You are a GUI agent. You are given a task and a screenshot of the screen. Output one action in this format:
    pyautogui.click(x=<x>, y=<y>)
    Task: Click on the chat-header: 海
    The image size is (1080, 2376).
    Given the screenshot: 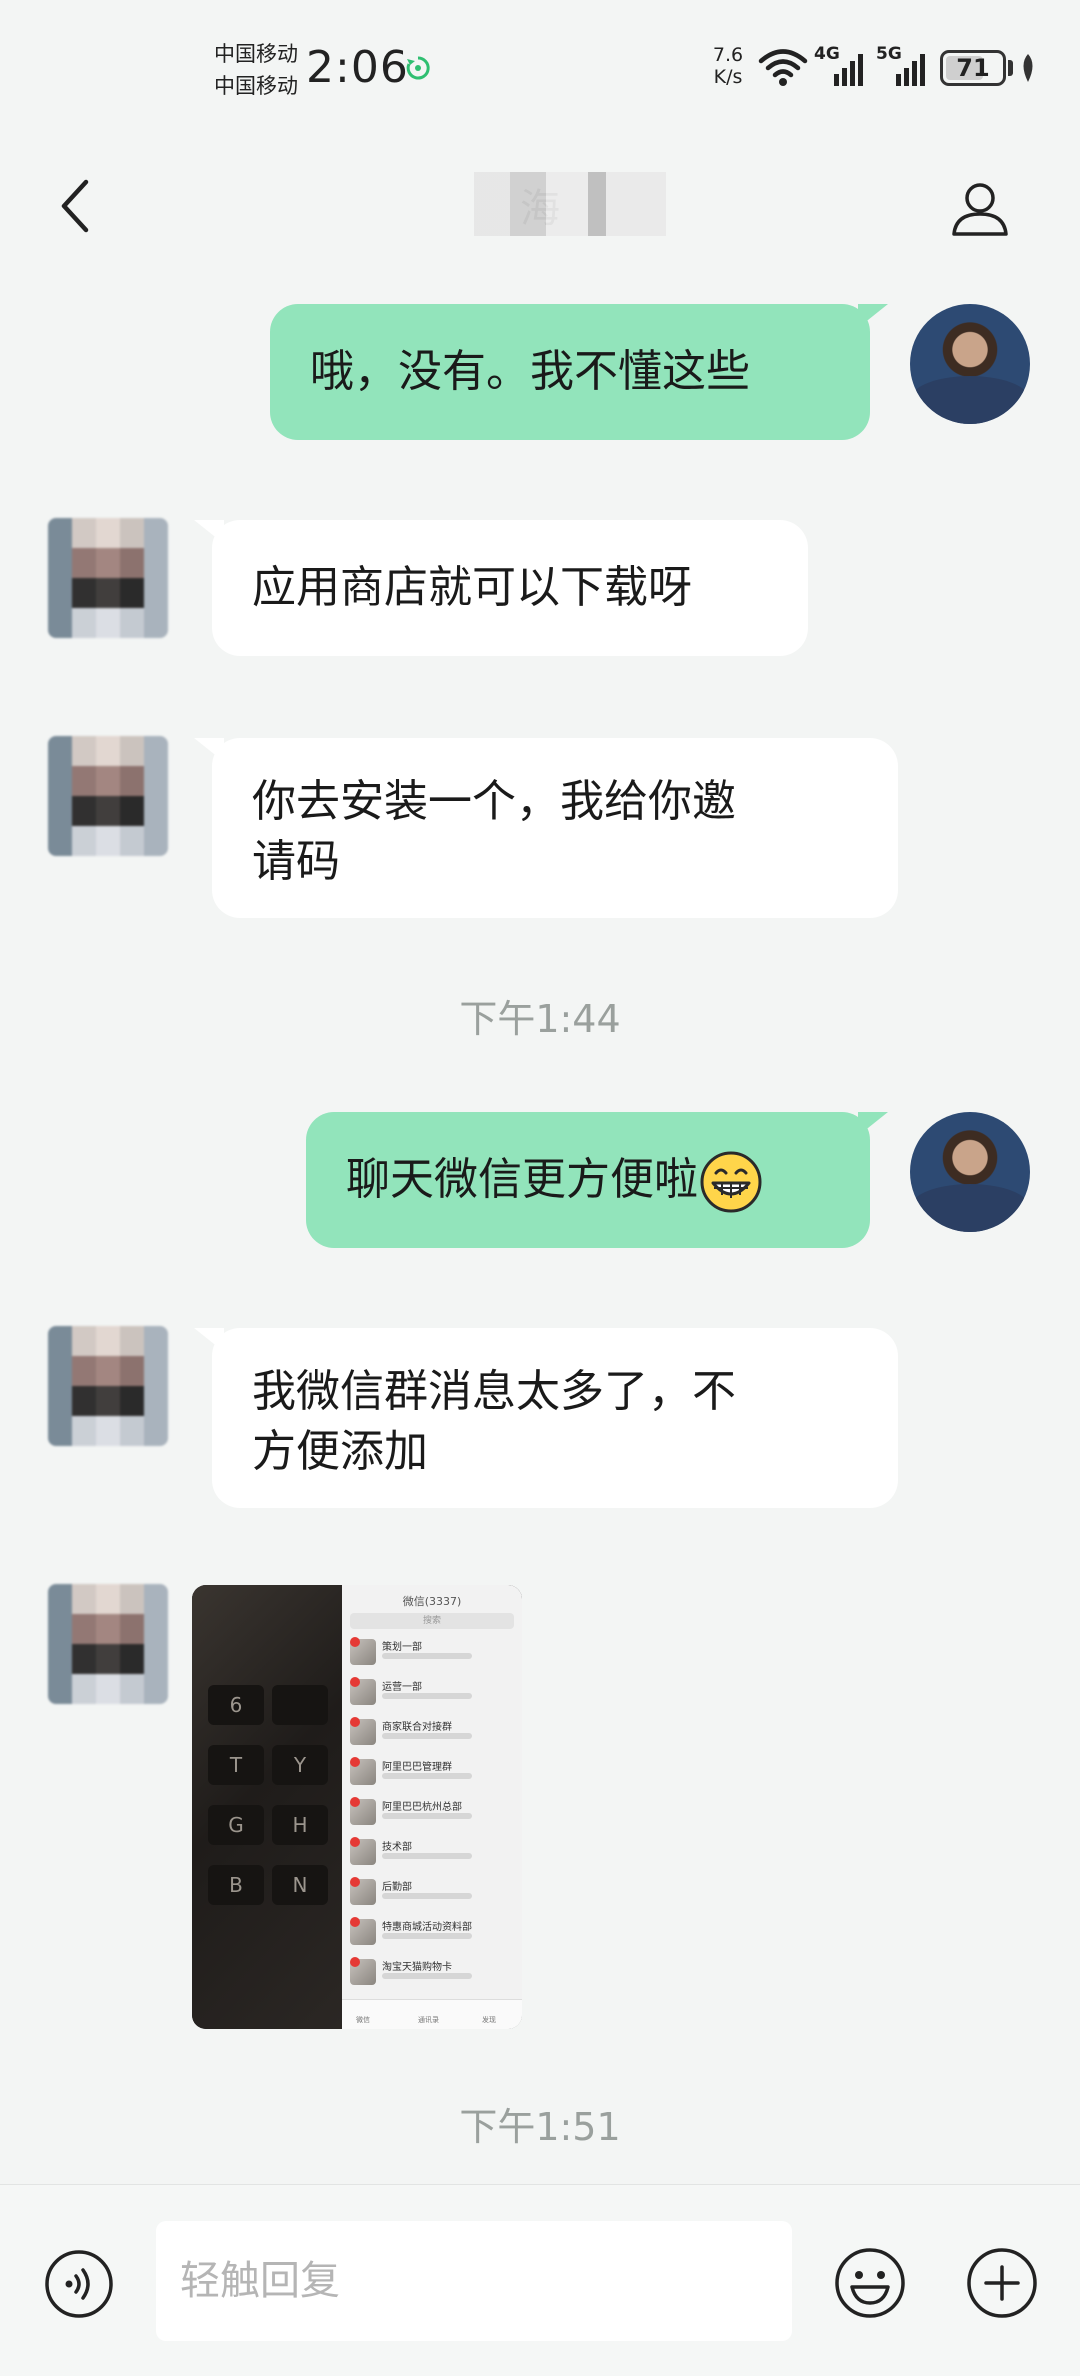 What is the action you would take?
    pyautogui.click(x=540, y=205)
    